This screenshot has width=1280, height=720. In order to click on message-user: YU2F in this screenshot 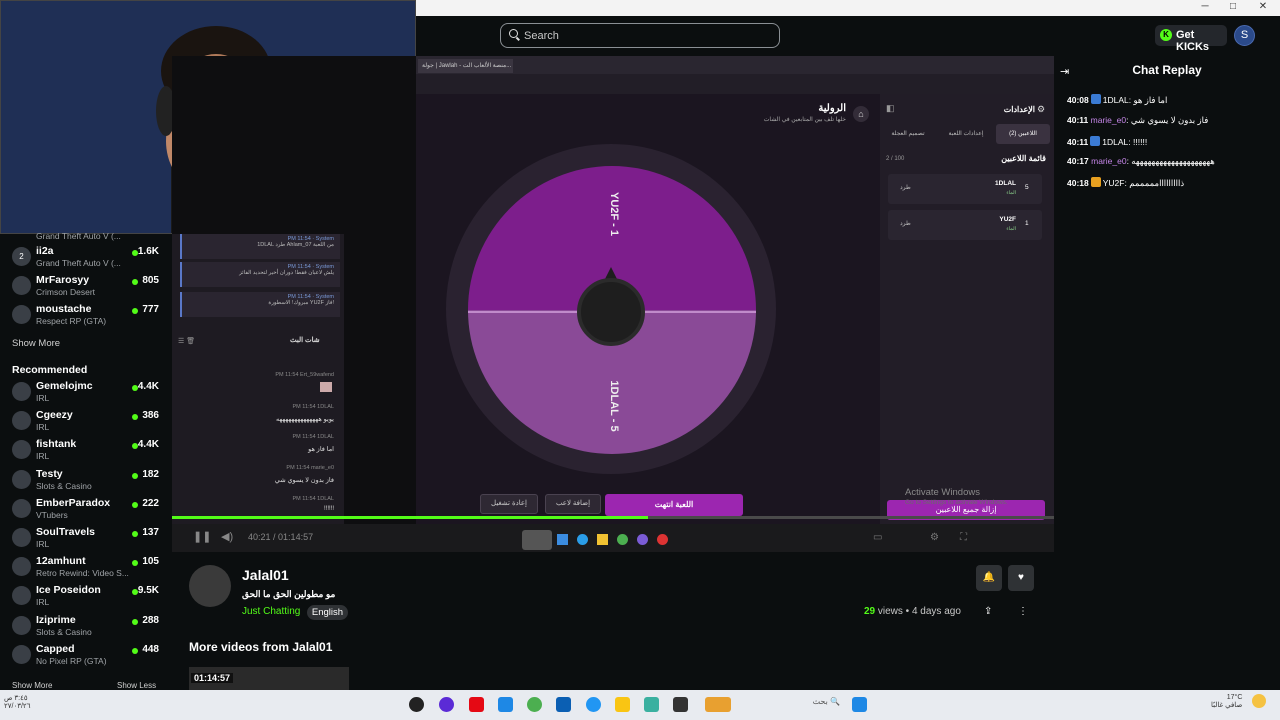, I will do `click(1114, 183)`.